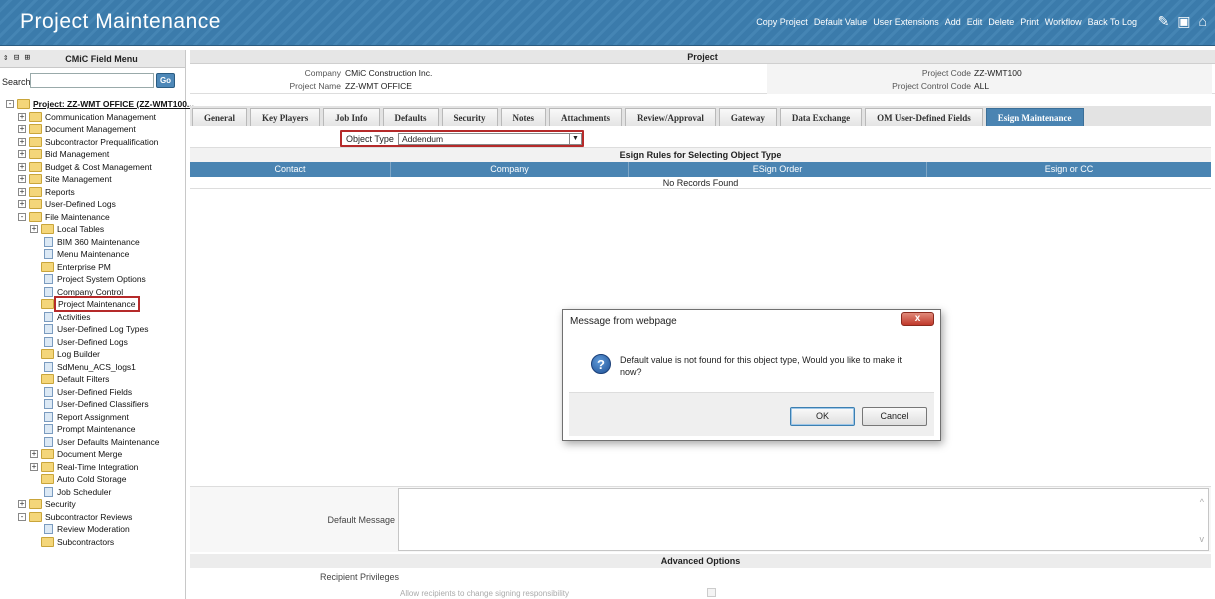 The width and height of the screenshot is (1215, 599). What do you see at coordinates (917, 319) in the screenshot?
I see `close-button: x` at bounding box center [917, 319].